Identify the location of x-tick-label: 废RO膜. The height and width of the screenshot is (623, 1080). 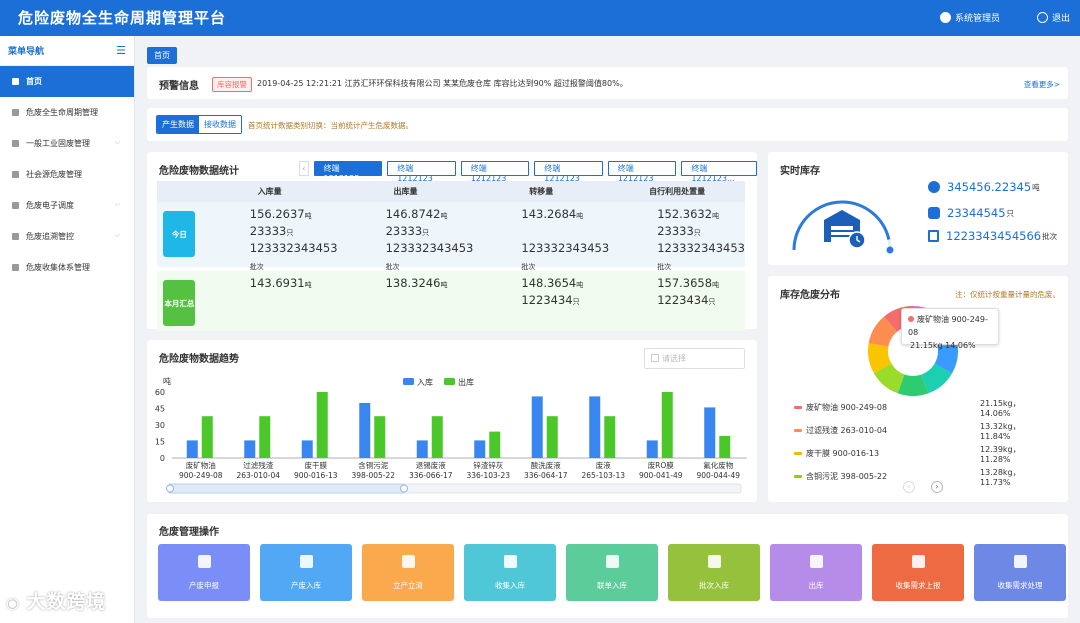
(661, 465).